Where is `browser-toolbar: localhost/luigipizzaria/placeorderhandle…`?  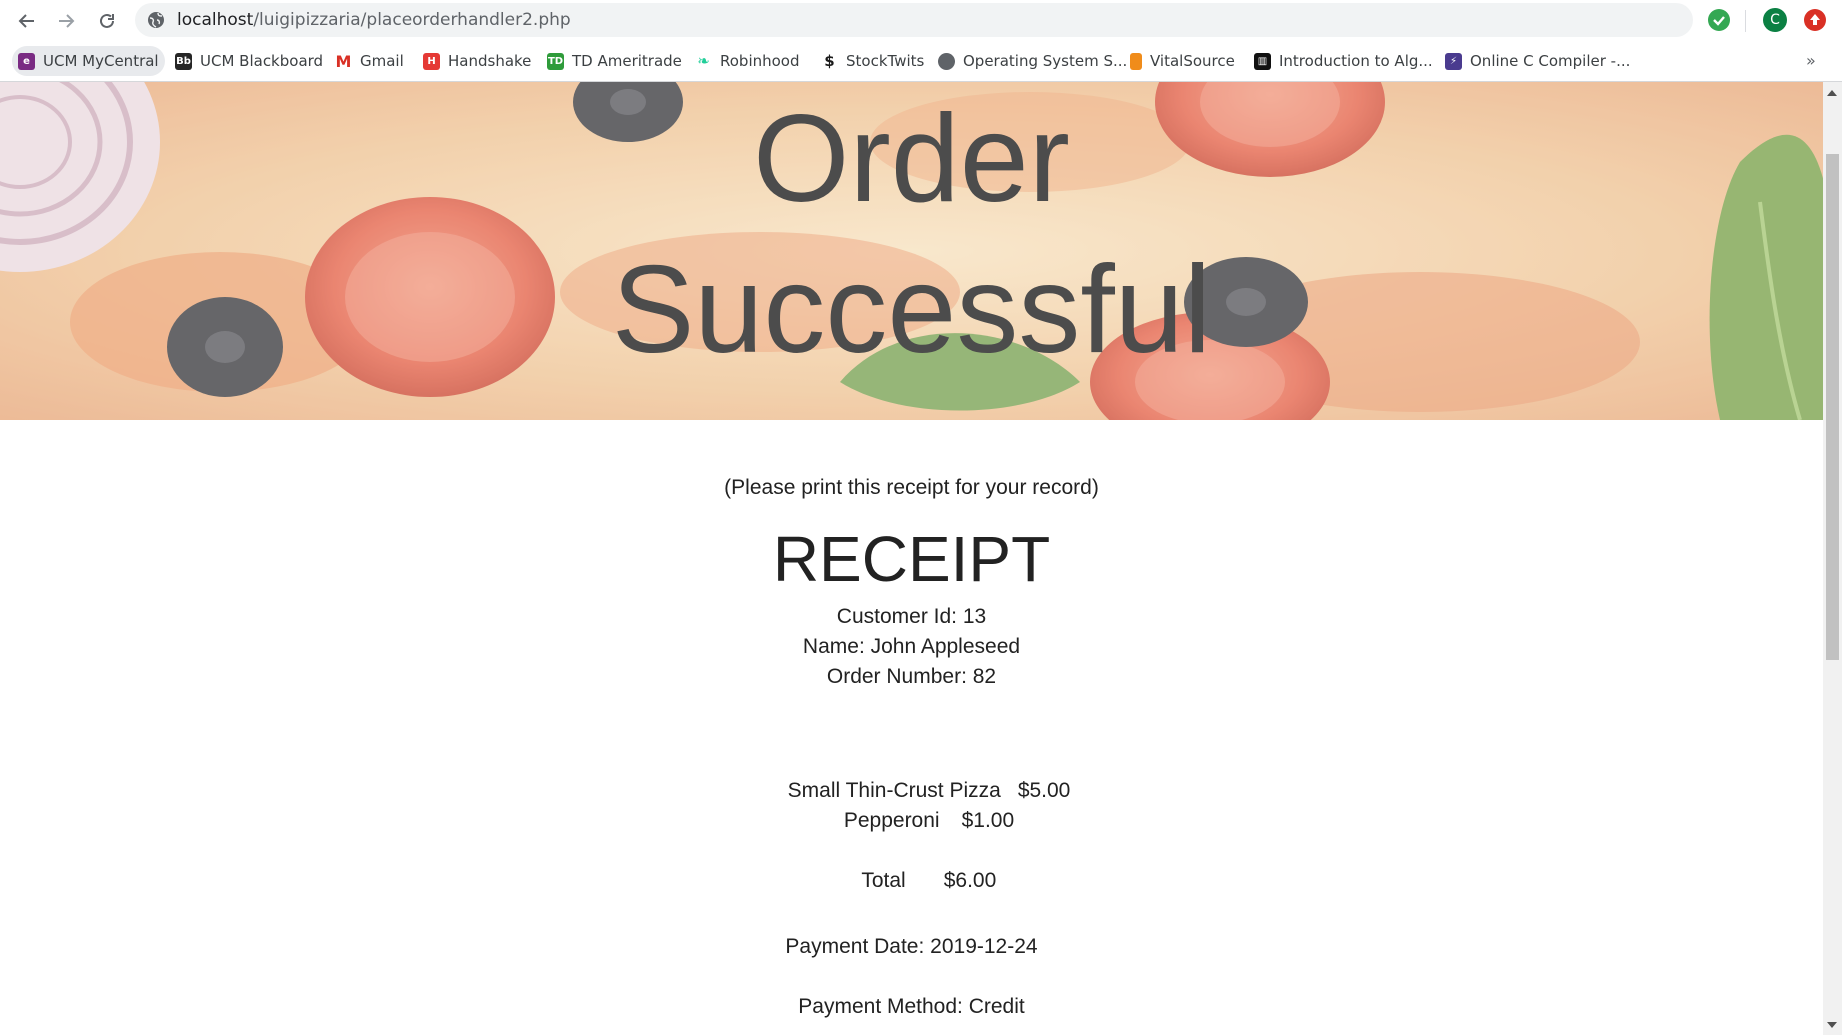 browser-toolbar: localhost/luigipizzaria/placeorderhandle… is located at coordinates (921, 20).